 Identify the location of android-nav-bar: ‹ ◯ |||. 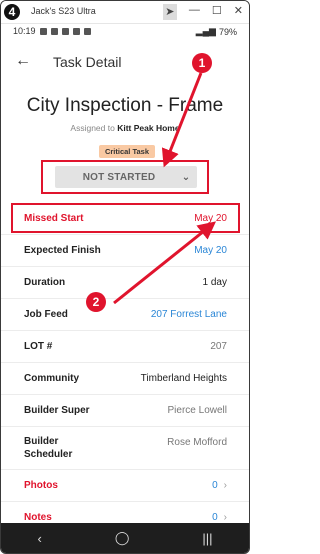
(125, 538).